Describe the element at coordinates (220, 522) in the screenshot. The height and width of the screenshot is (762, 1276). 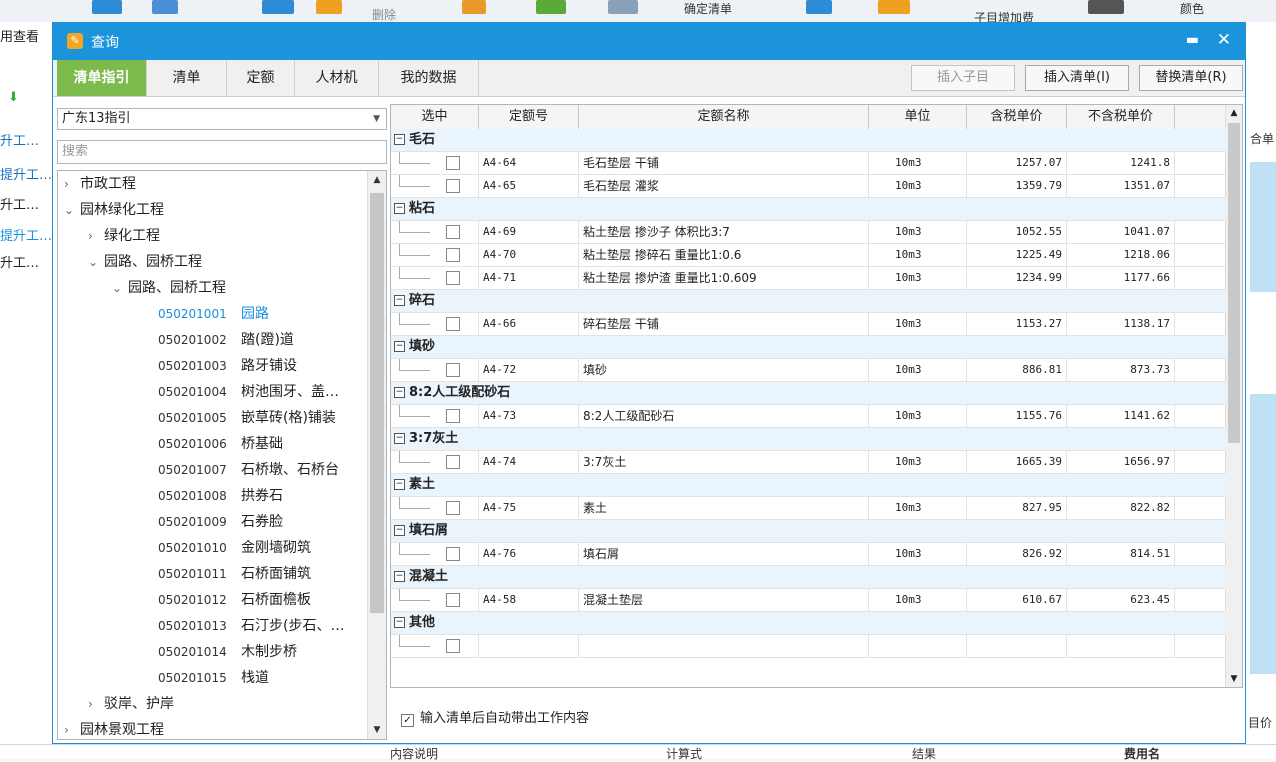
I see `tree-leaf-item: 050201009 石券脸` at that location.